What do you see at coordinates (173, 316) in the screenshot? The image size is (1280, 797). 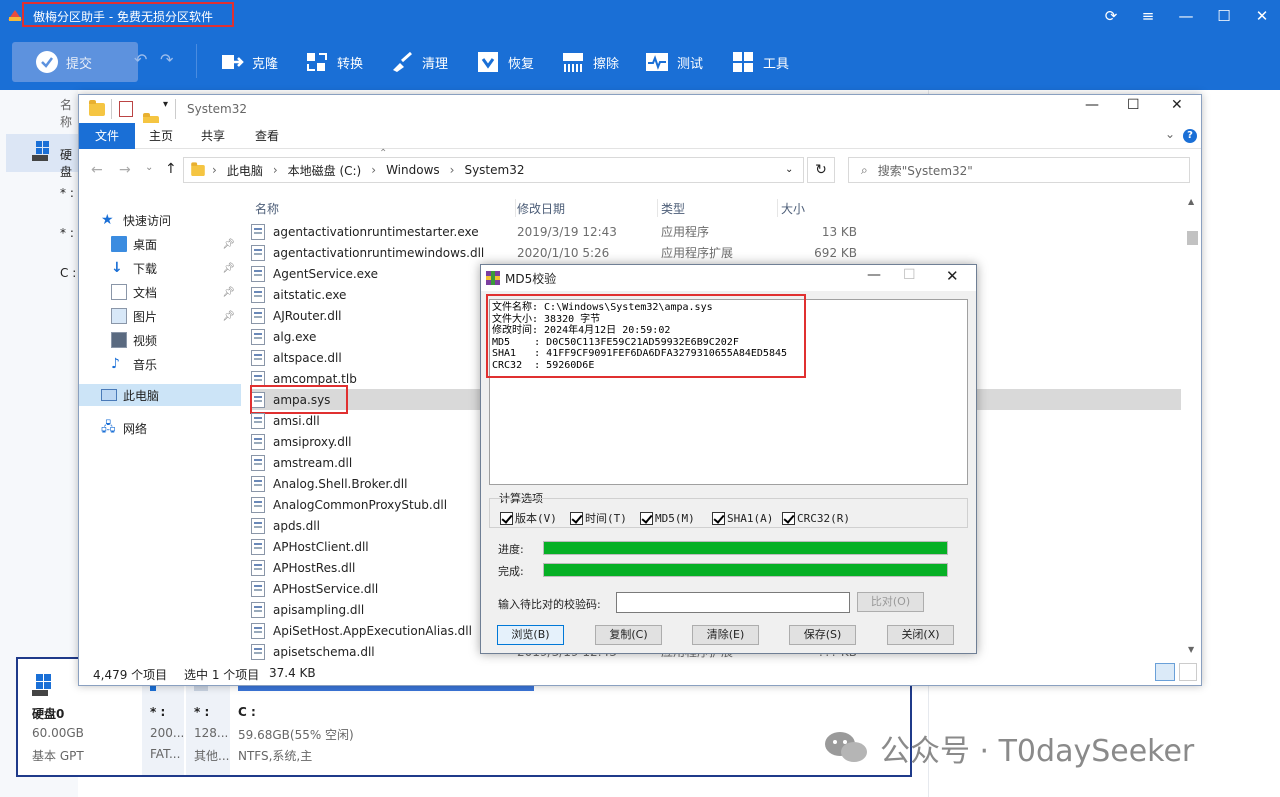 I see `nav-pictures: 图片 📌︎` at bounding box center [173, 316].